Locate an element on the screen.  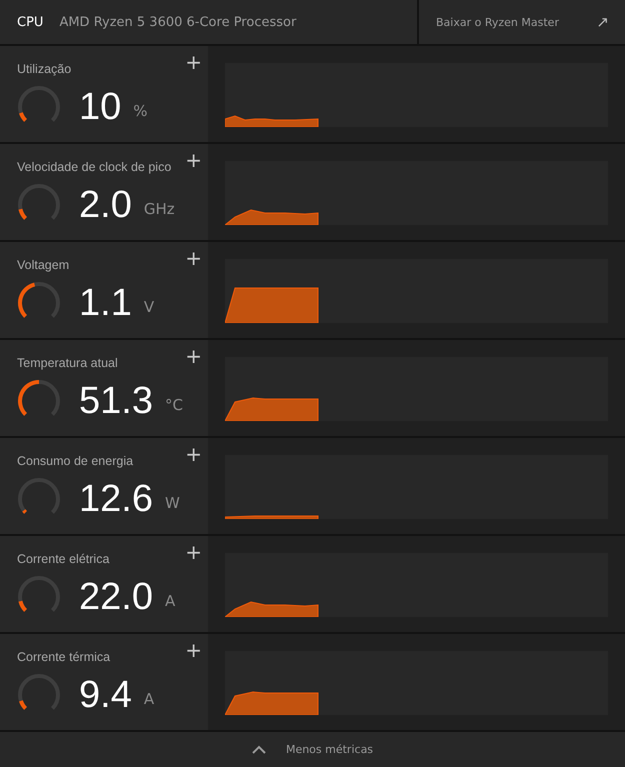
metric-value: 51.3 is located at coordinates (116, 401).